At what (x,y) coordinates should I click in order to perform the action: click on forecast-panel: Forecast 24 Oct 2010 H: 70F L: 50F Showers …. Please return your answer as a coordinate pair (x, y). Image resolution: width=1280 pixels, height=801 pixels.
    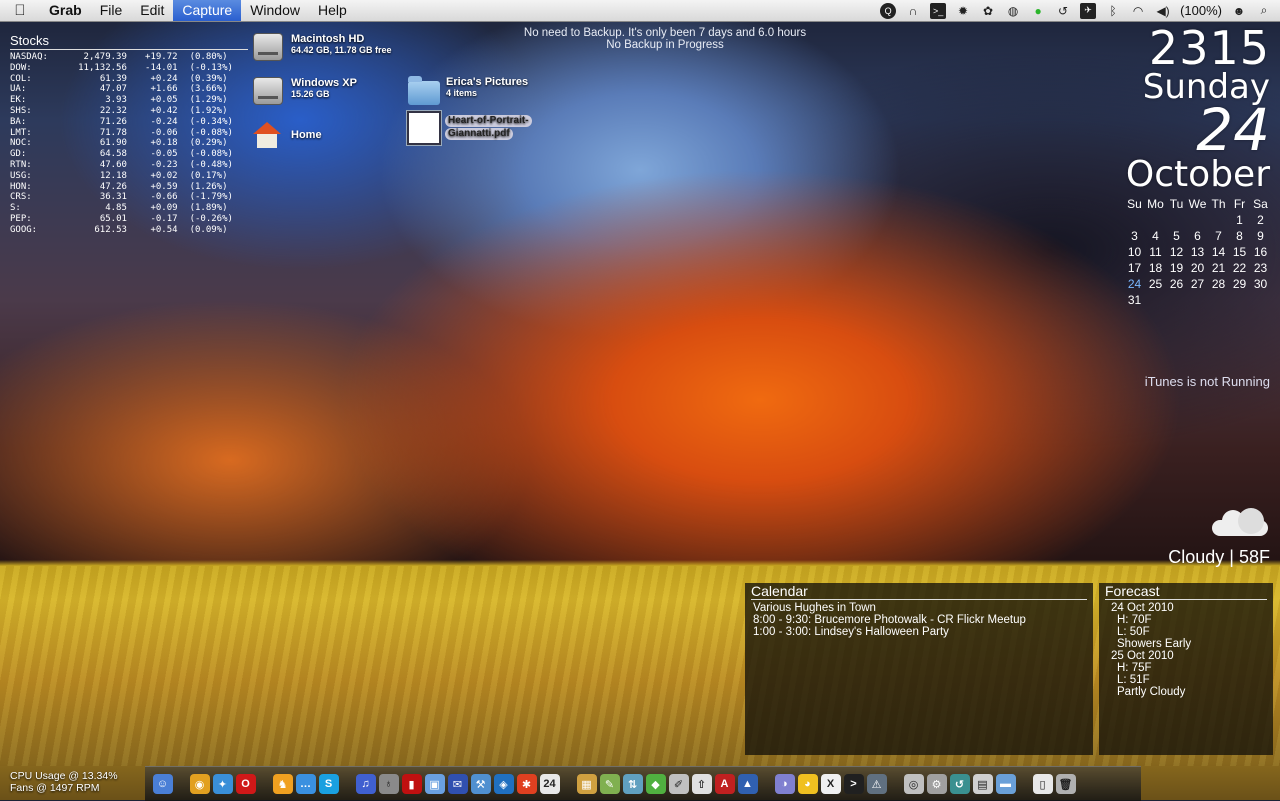
    Looking at the image, I should click on (1186, 669).